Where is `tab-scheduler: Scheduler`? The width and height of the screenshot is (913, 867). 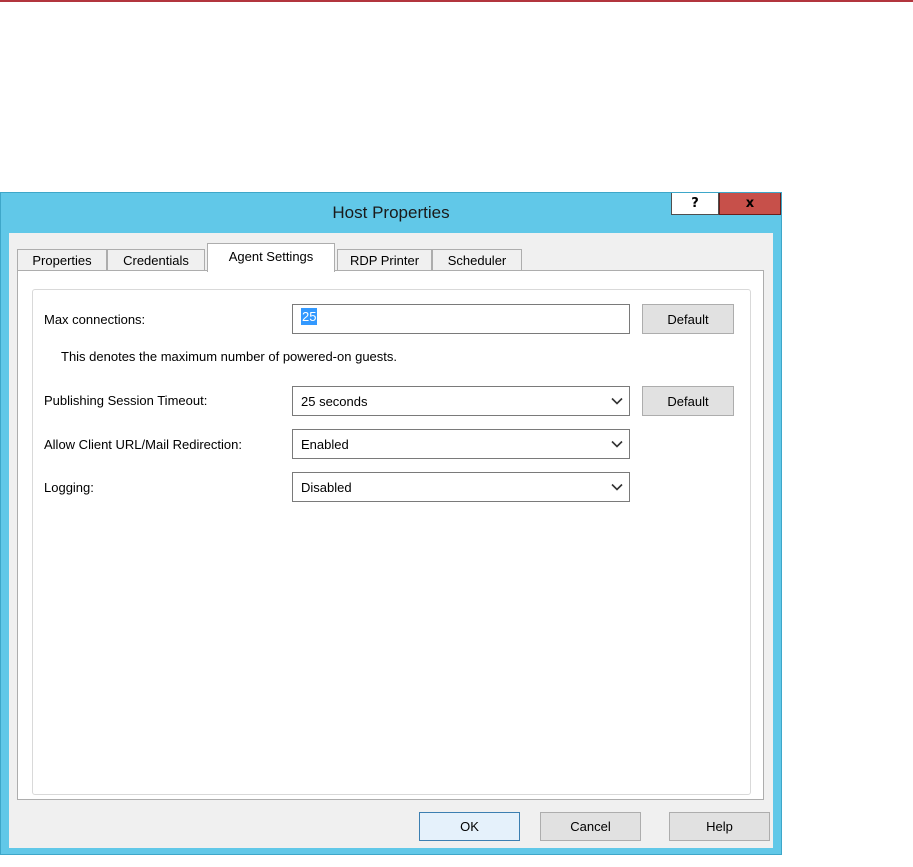
tab-scheduler: Scheduler is located at coordinates (477, 260).